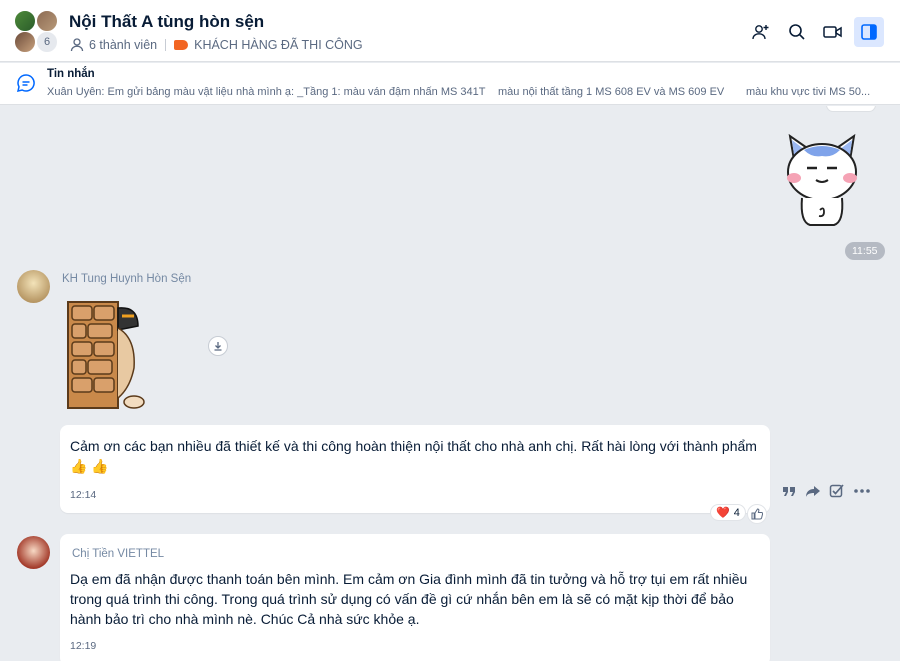 This screenshot has width=900, height=661. Describe the element at coordinates (47, 42) in the screenshot. I see `member-count-badge: 6` at that location.